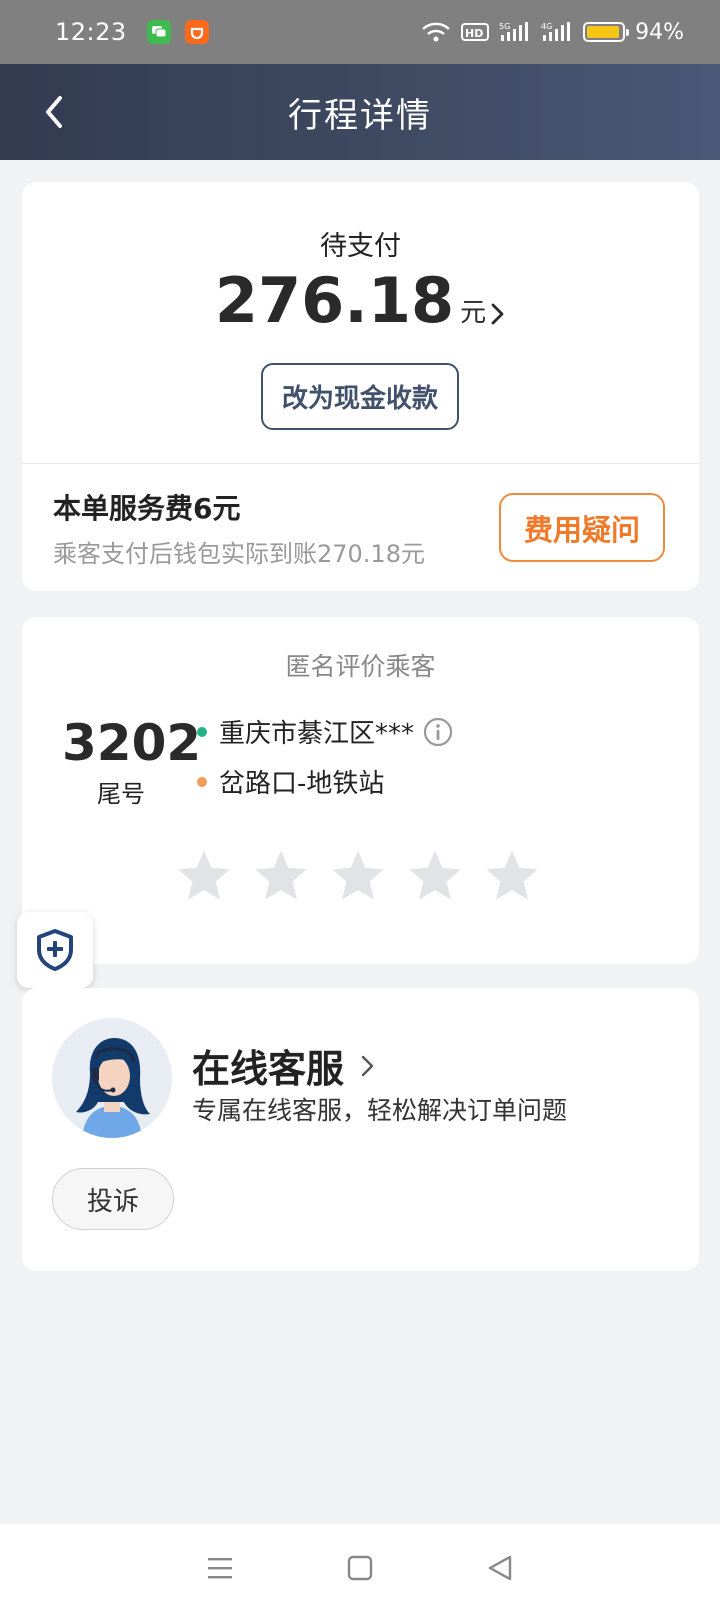  I want to click on safety-shield-button, so click(55, 950).